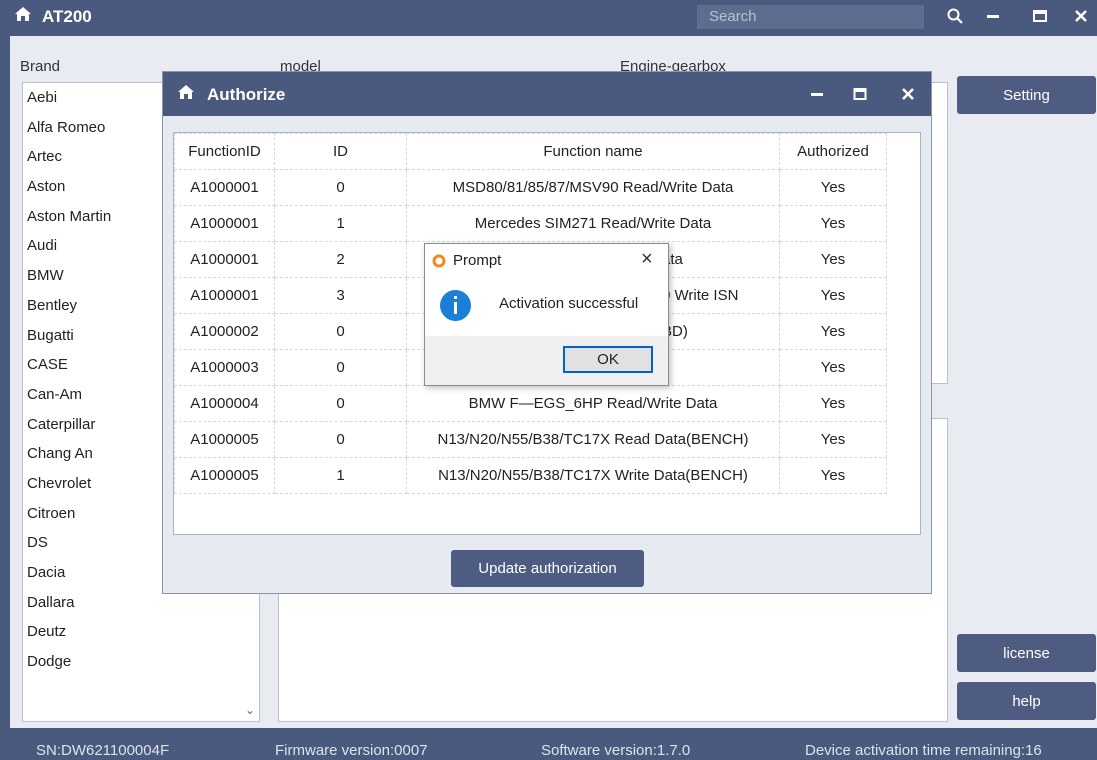 The height and width of the screenshot is (760, 1097). I want to click on info-icon, so click(455, 305).